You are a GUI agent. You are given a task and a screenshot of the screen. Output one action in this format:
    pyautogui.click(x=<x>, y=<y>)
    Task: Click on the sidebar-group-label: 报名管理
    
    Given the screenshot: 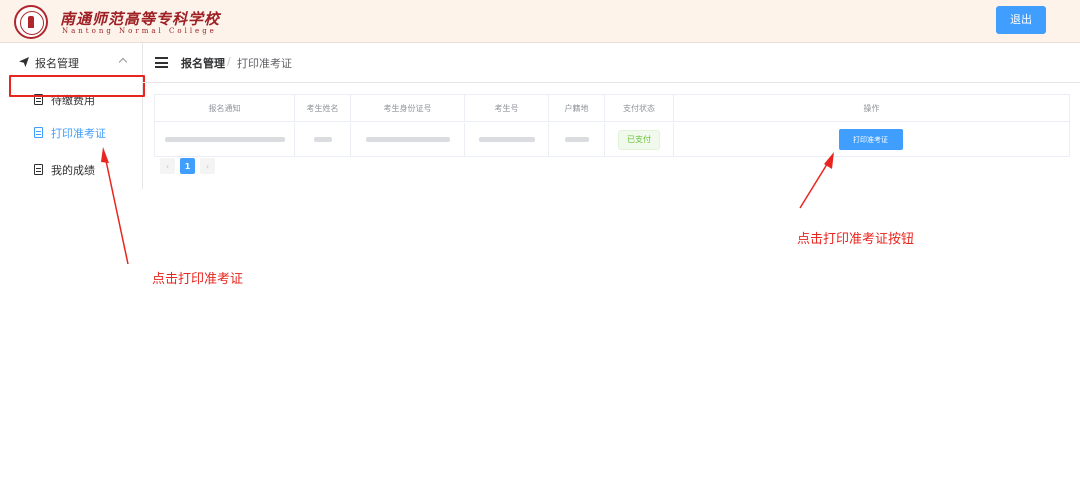 What is the action you would take?
    pyautogui.click(x=57, y=63)
    